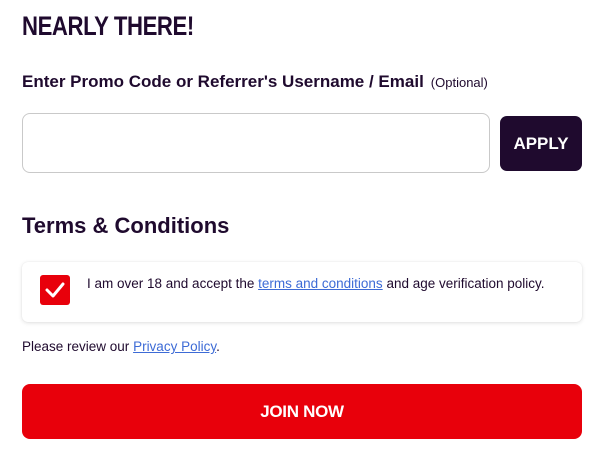 The image size is (598, 465). Describe the element at coordinates (541, 143) in the screenshot. I see `apply-button: APPLY` at that location.